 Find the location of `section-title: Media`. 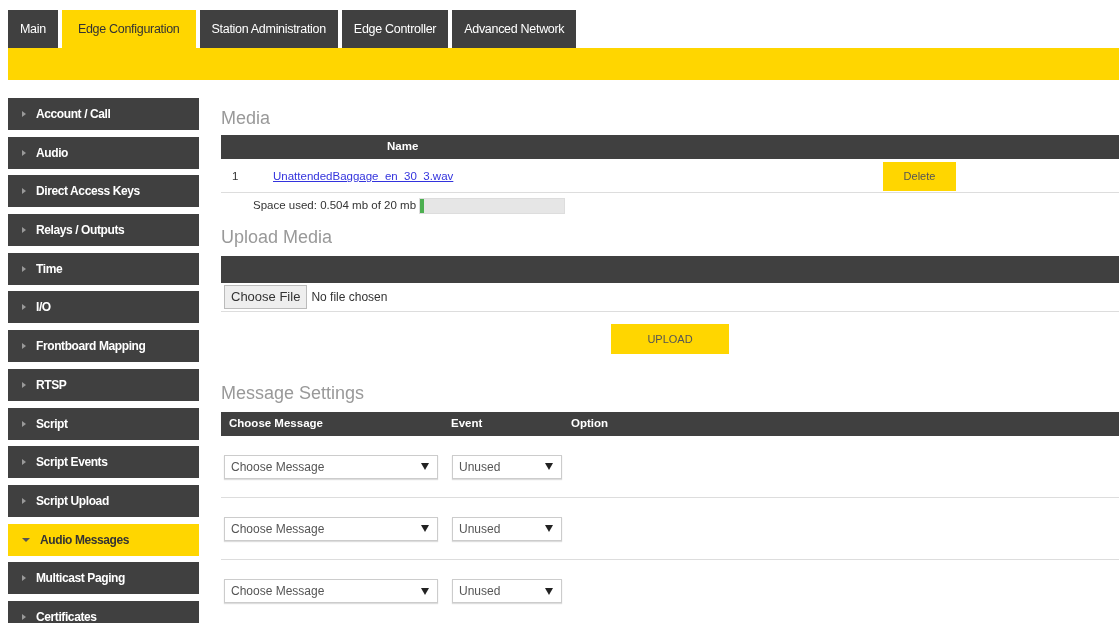

section-title: Media is located at coordinates (246, 118).